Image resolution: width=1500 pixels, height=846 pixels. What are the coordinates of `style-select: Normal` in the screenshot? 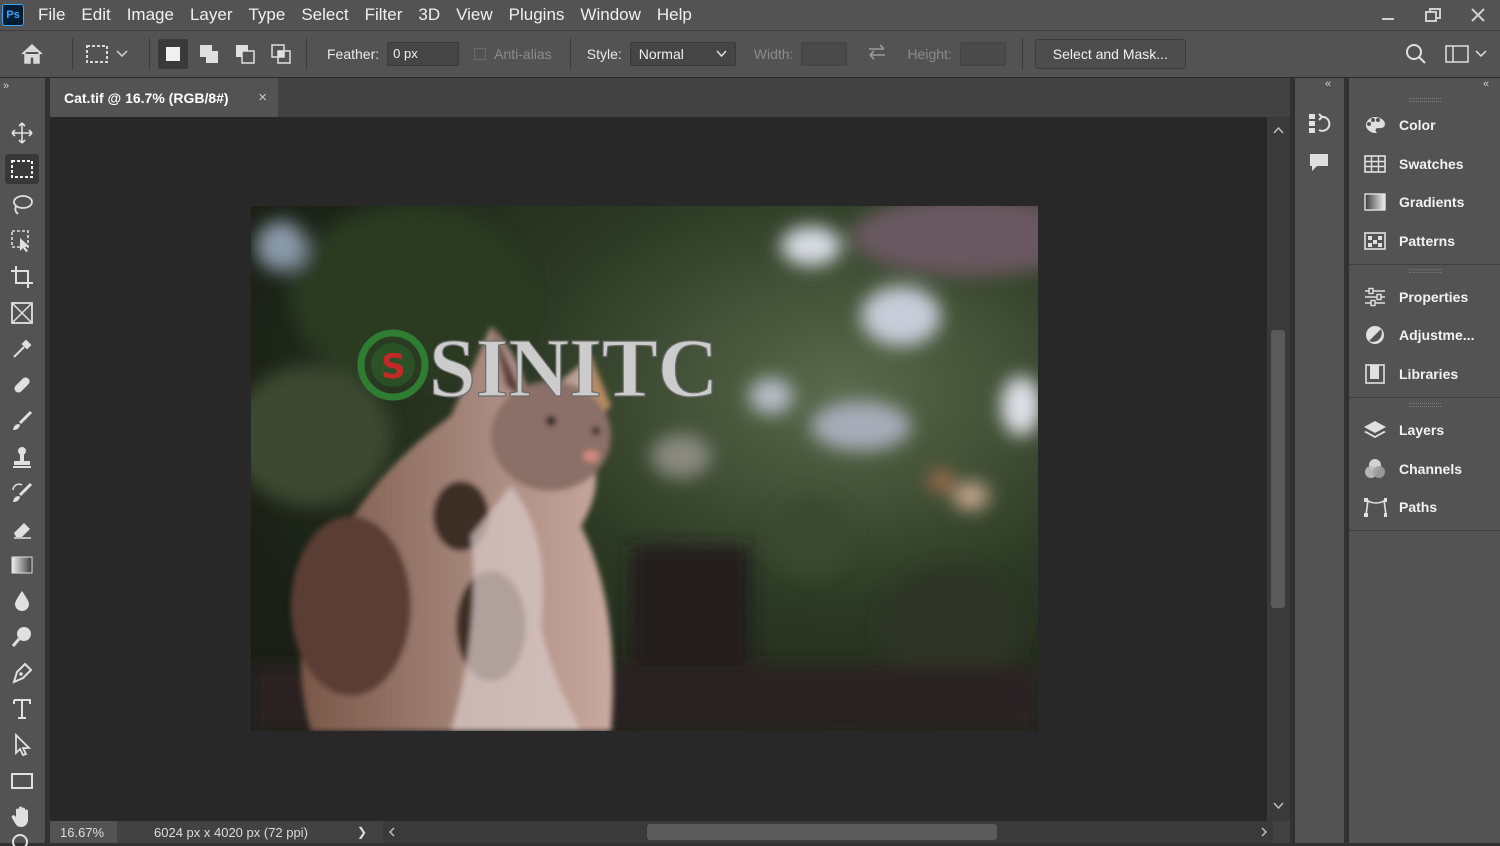 It's located at (682, 54).